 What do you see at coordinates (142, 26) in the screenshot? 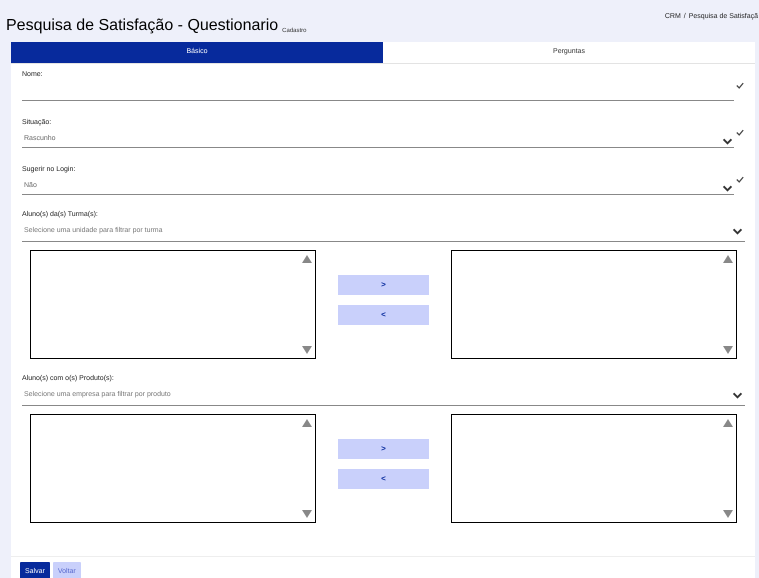
I see `page-title: Pesquisa de Satisfação - Questionario` at bounding box center [142, 26].